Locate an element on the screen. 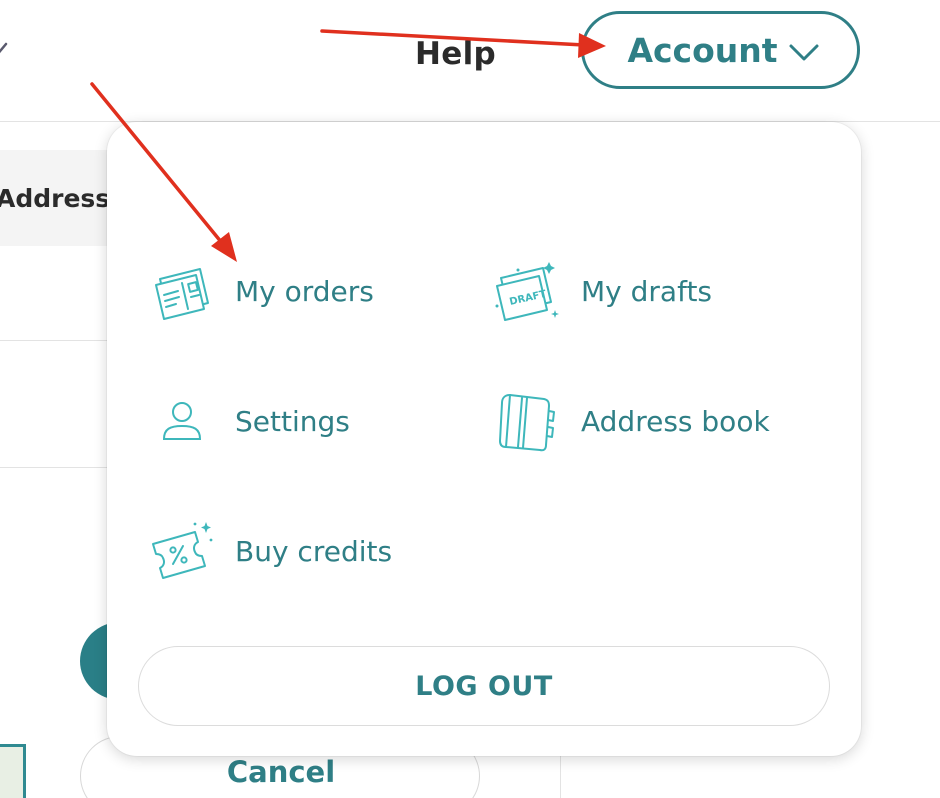  account-button-label: Account is located at coordinates (702, 50).